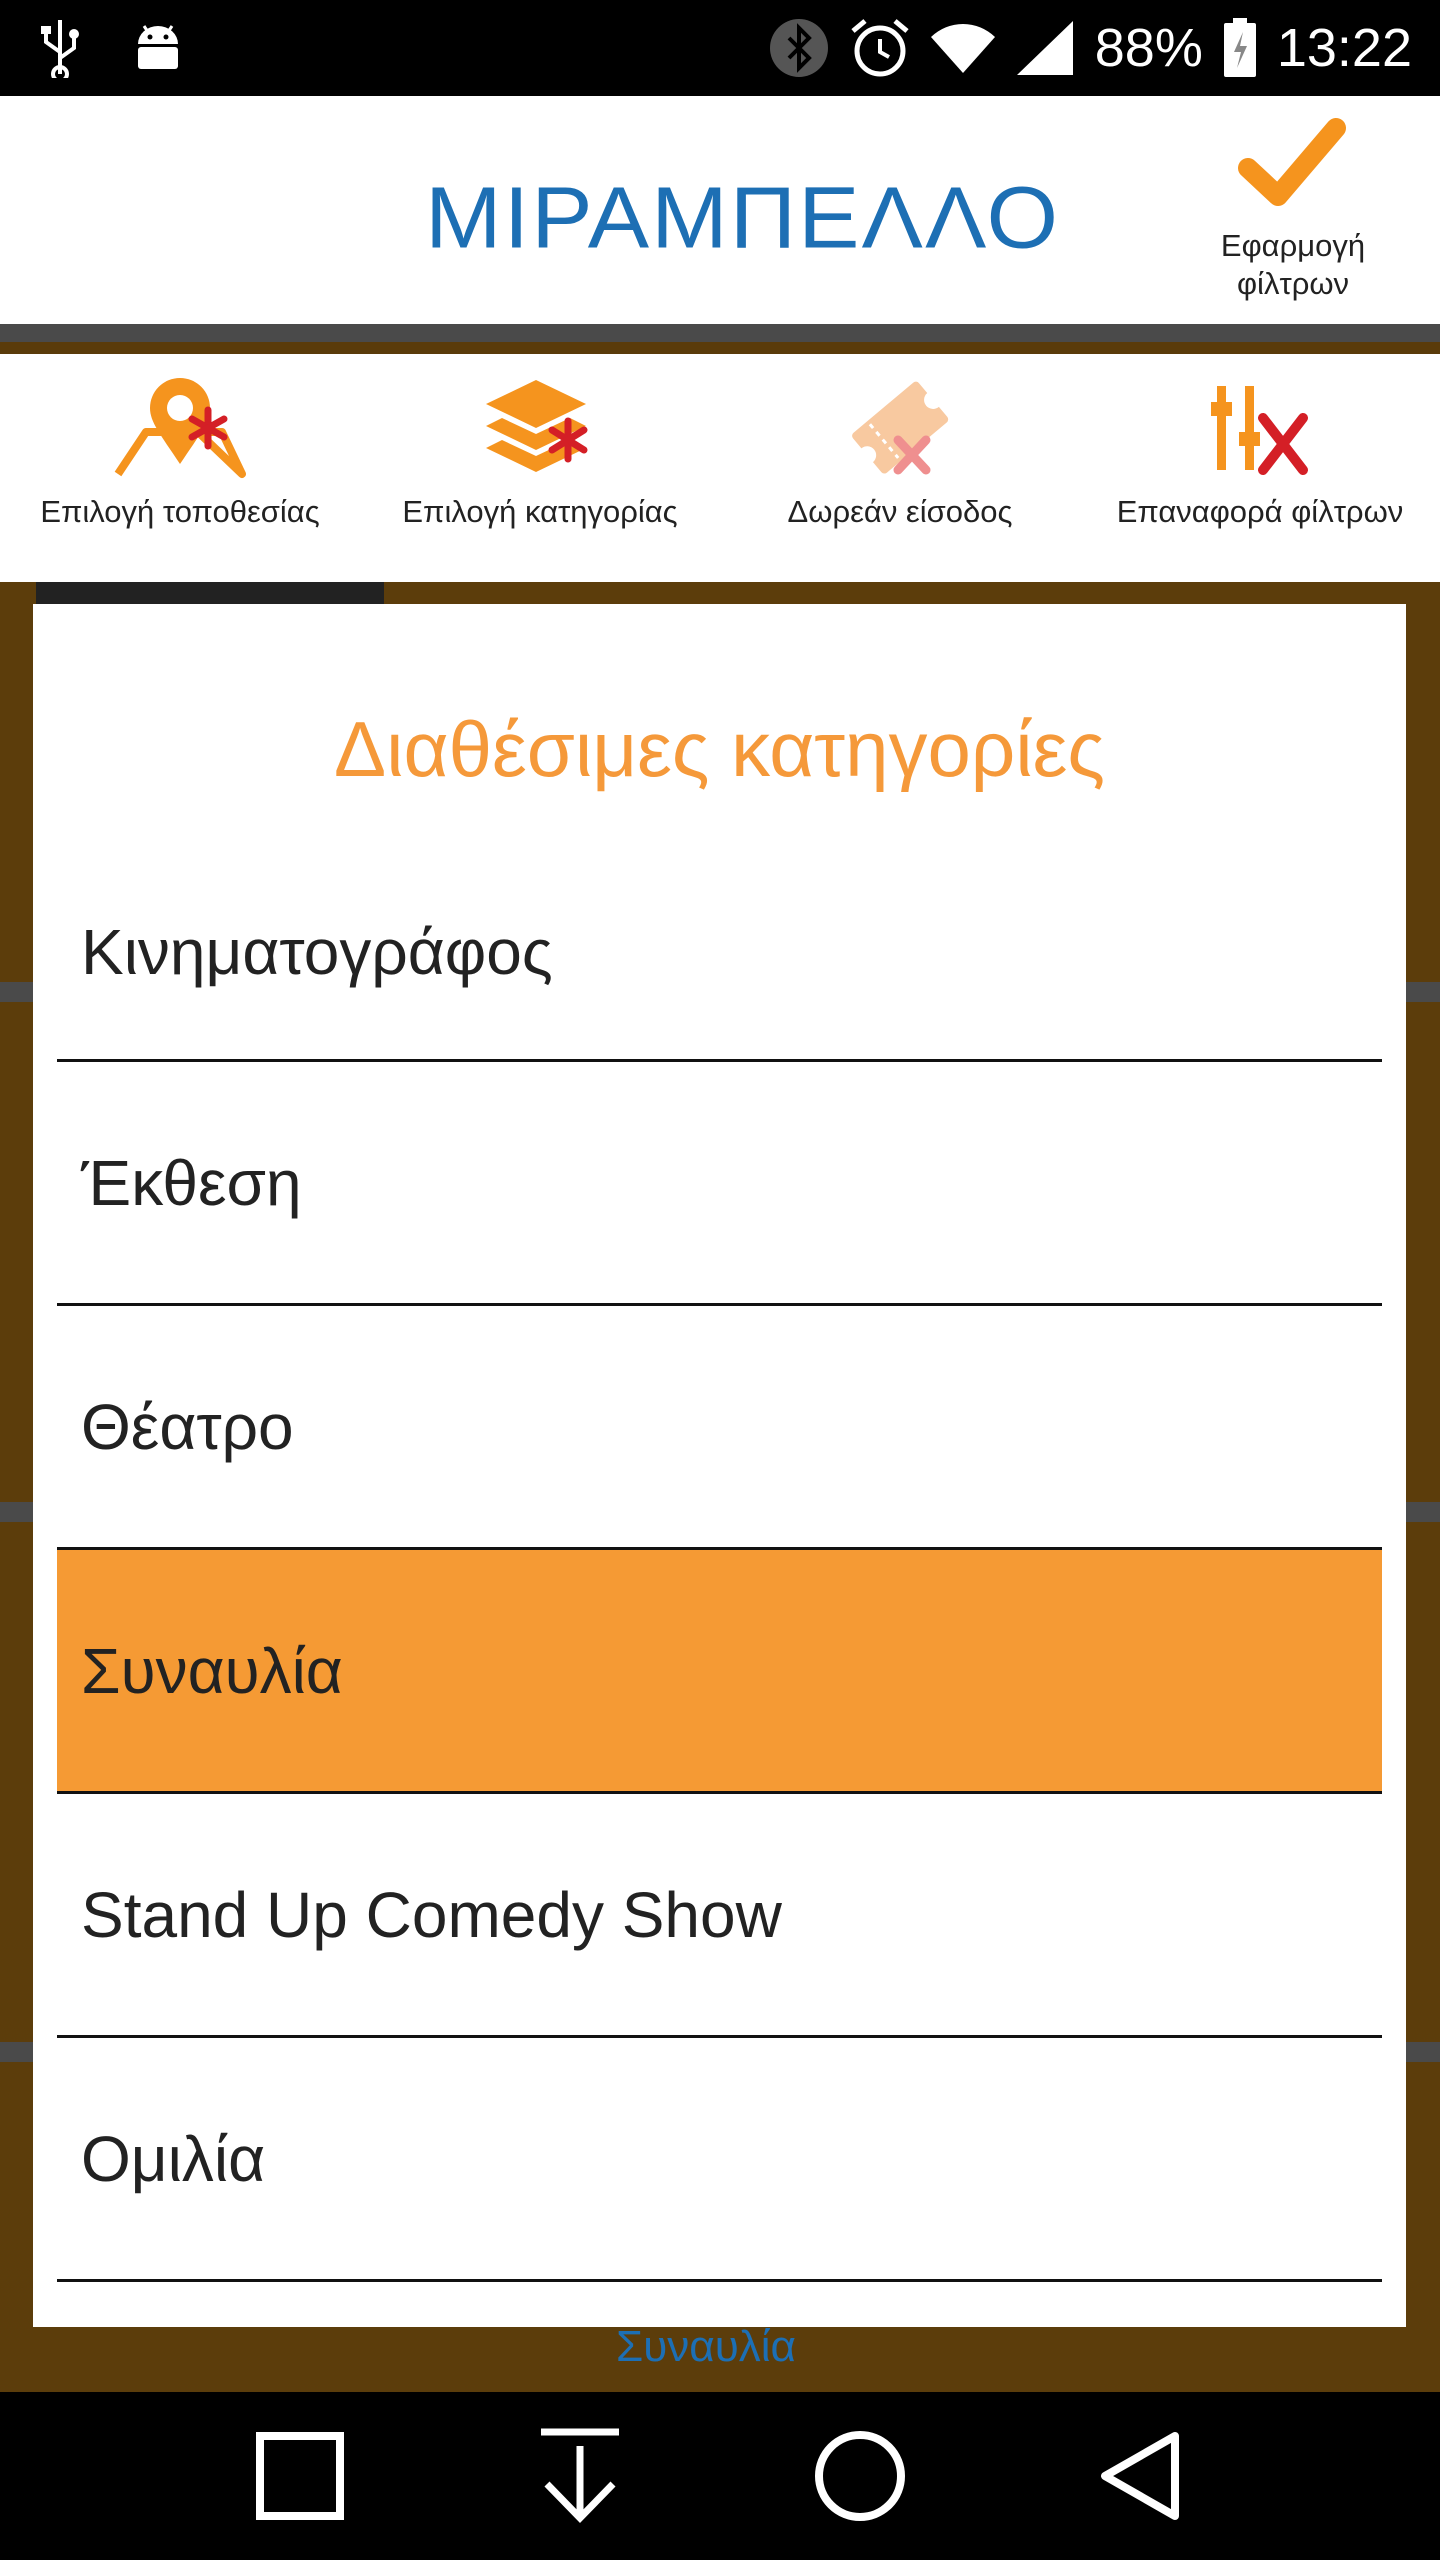 Image resolution: width=1440 pixels, height=2560 pixels. I want to click on filters-reset-icon, so click(1260, 431).